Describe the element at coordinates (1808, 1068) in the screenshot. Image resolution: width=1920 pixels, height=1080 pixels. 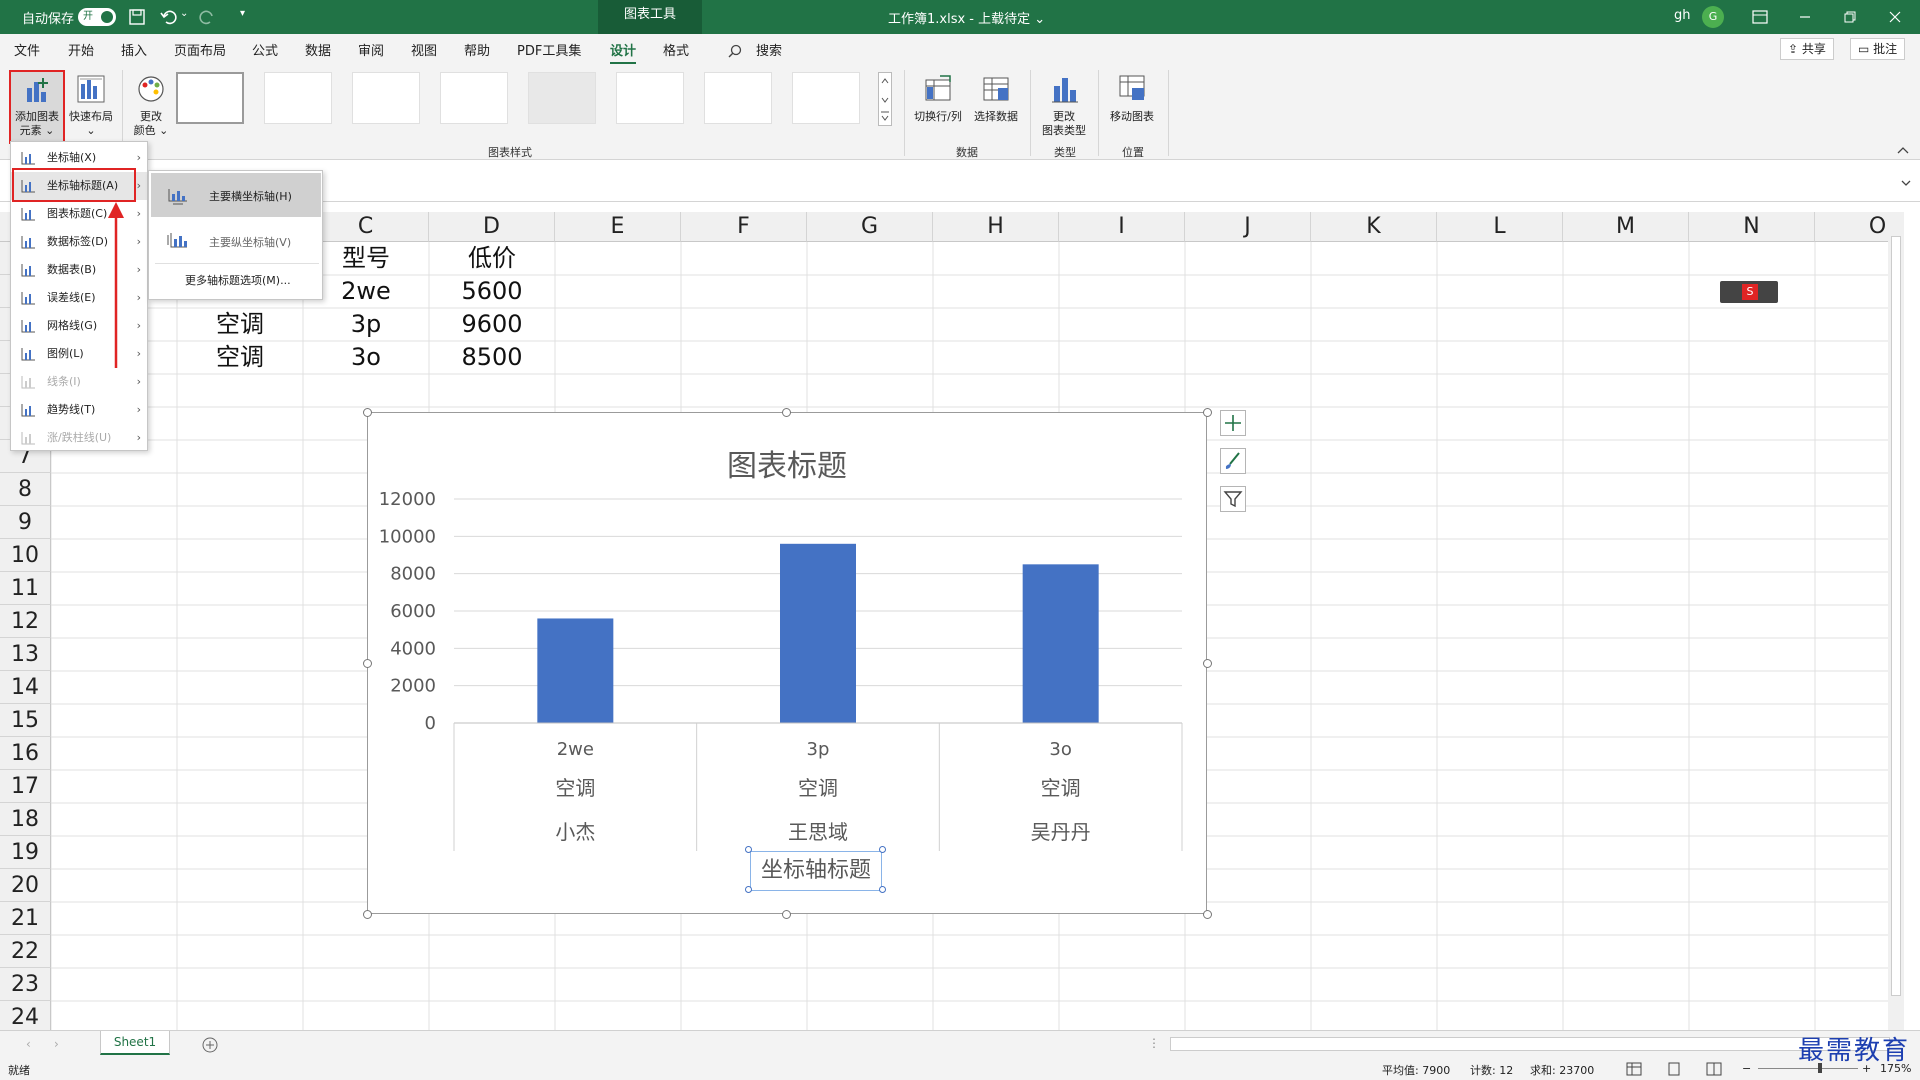
I see `zoom-slider` at that location.